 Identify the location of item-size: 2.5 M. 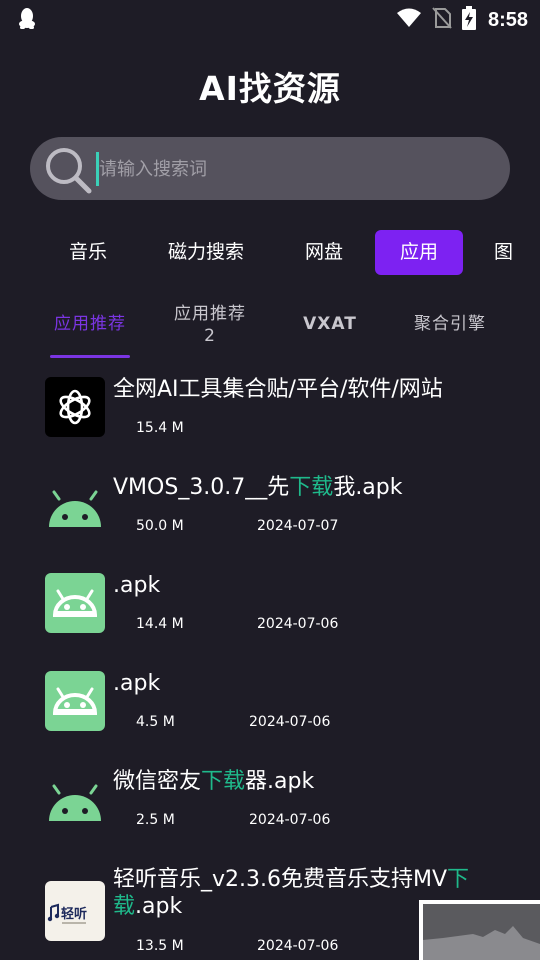
(155, 820).